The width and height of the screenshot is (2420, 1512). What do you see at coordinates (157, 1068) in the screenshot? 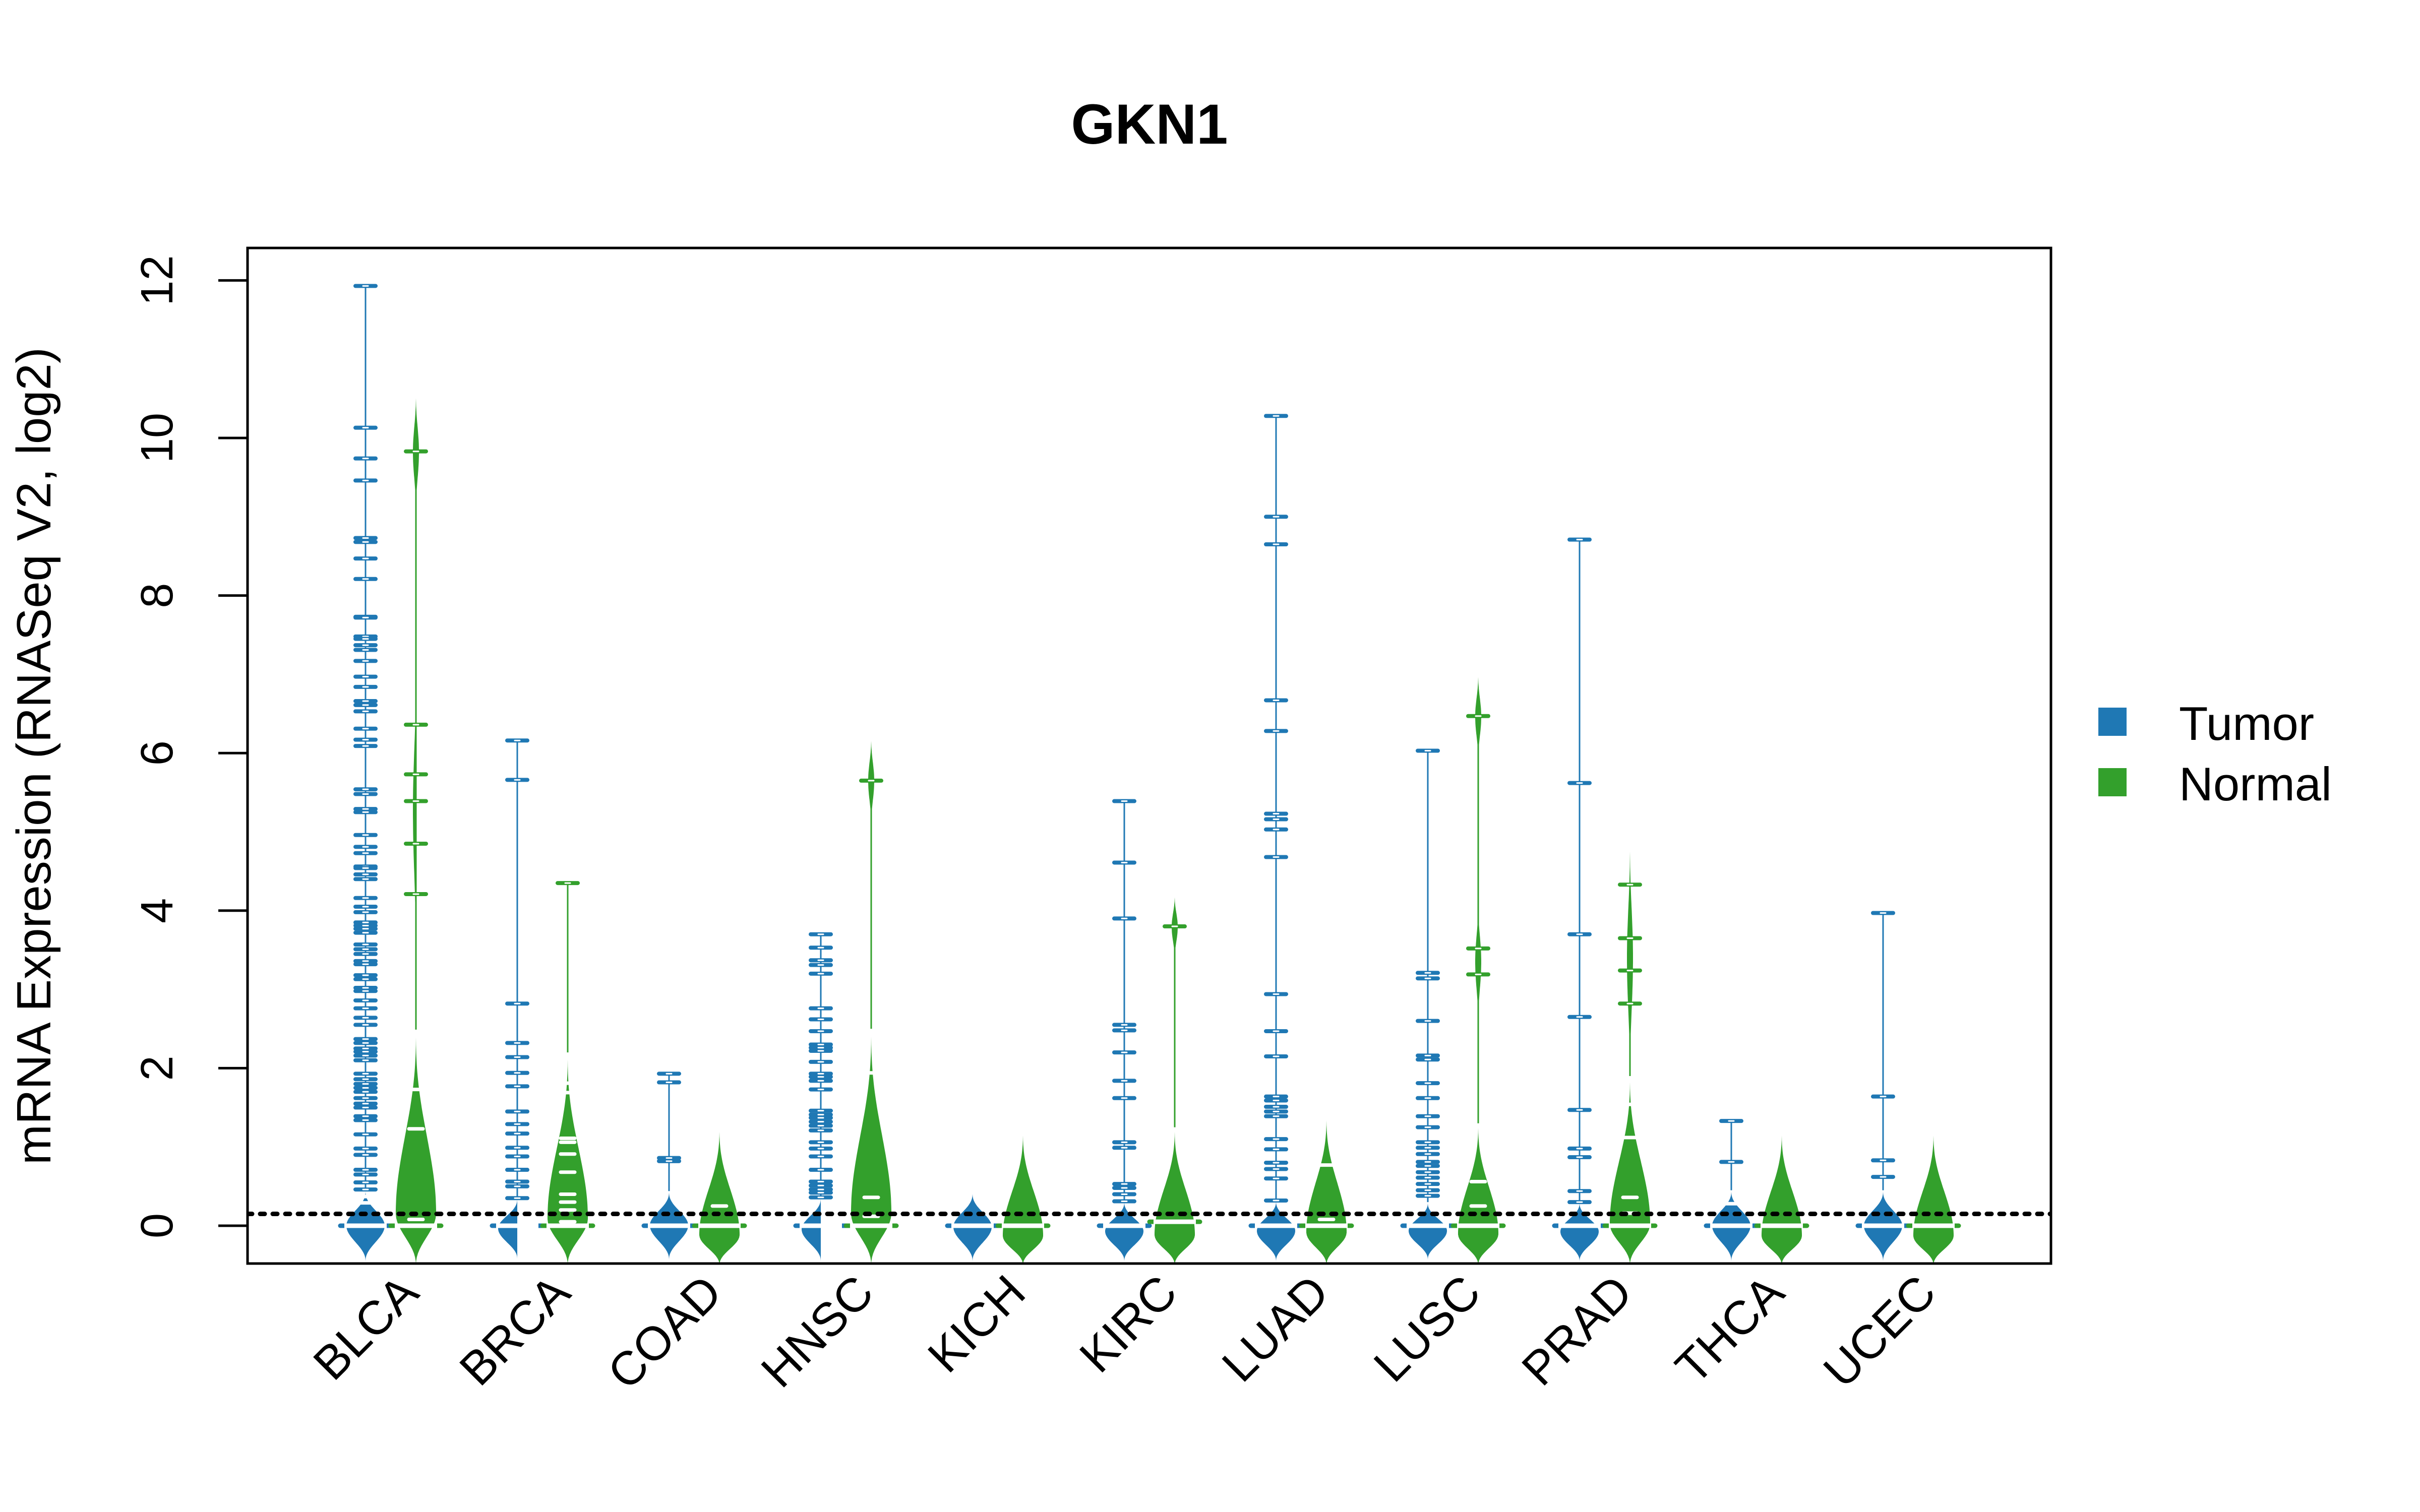
I see `y-tick-label: 2` at bounding box center [157, 1068].